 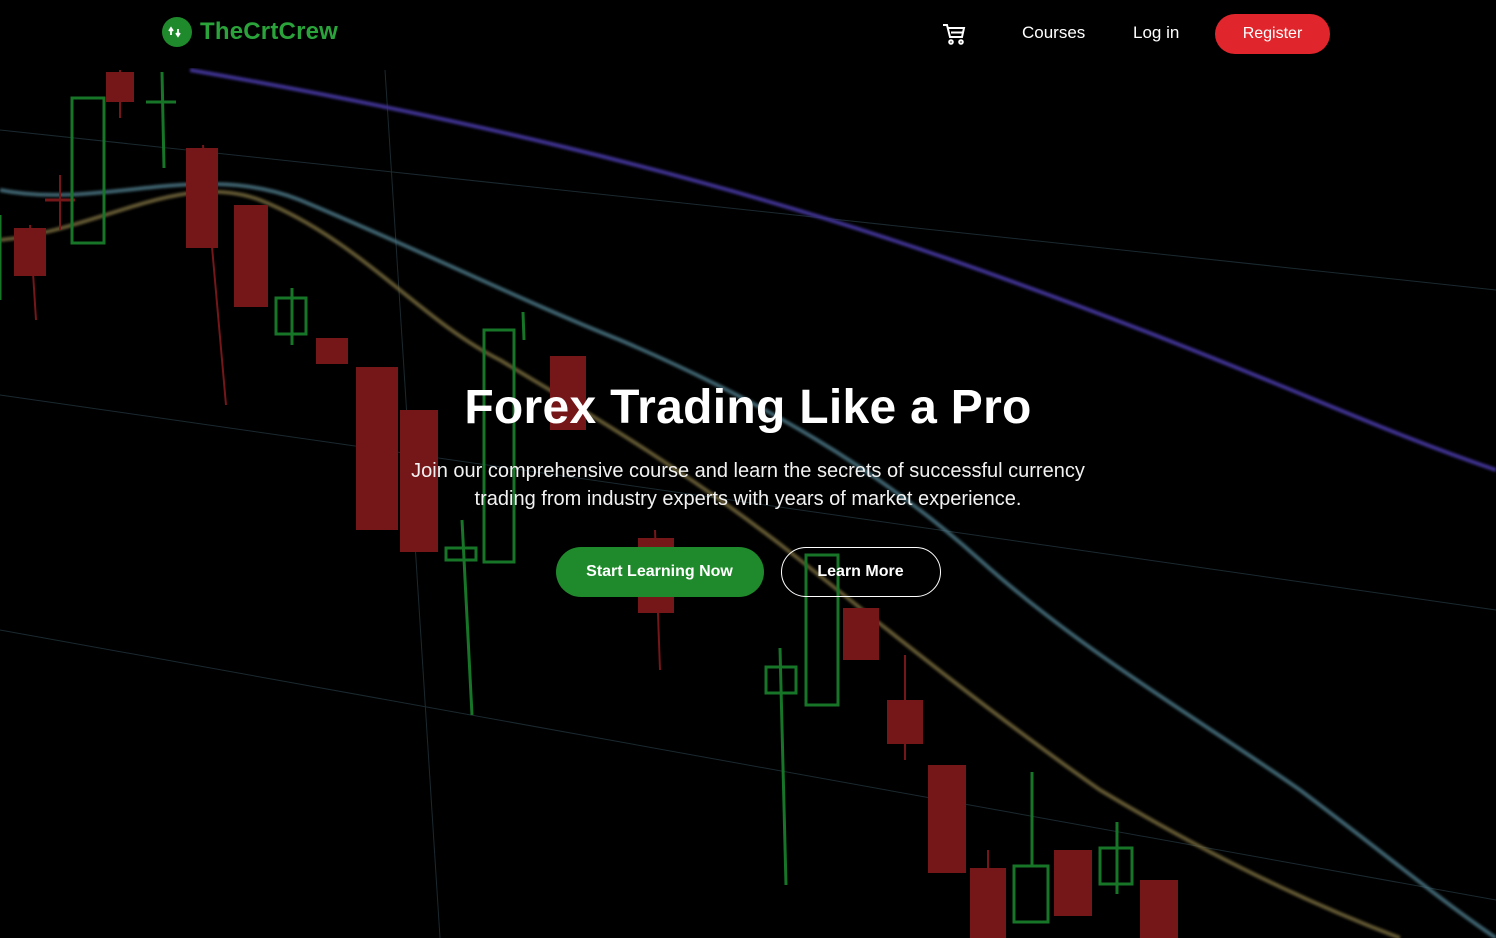 I want to click on nav-link-login: Log in, so click(x=1156, y=33).